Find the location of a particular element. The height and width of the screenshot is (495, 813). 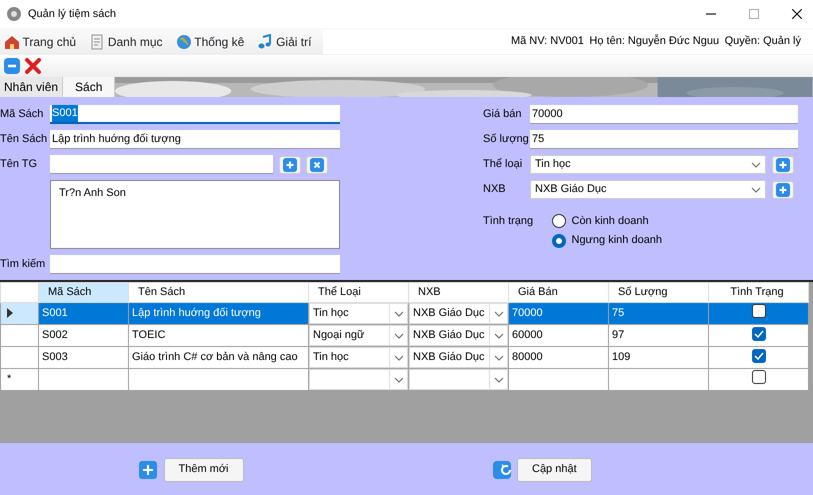

row-header: * is located at coordinates (19, 379).